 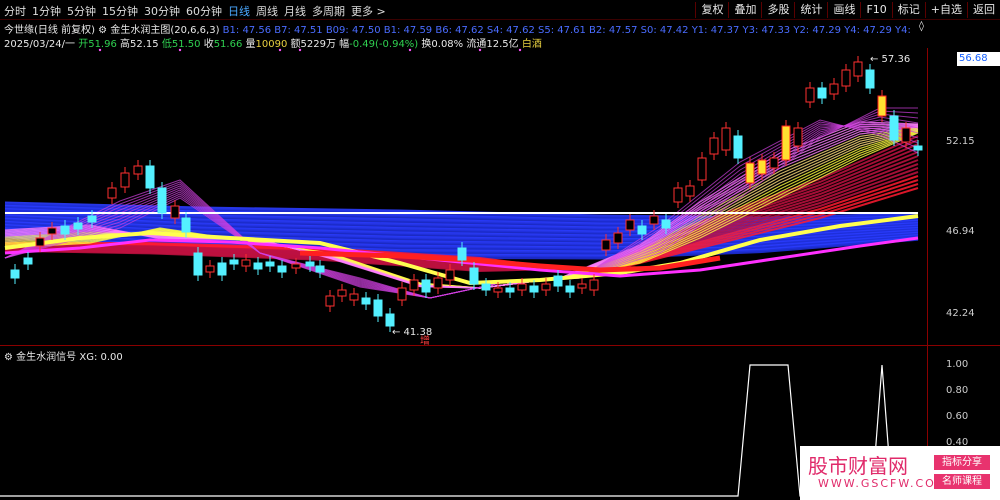 What do you see at coordinates (908, 10) in the screenshot?
I see `toolbar-button: 标记` at bounding box center [908, 10].